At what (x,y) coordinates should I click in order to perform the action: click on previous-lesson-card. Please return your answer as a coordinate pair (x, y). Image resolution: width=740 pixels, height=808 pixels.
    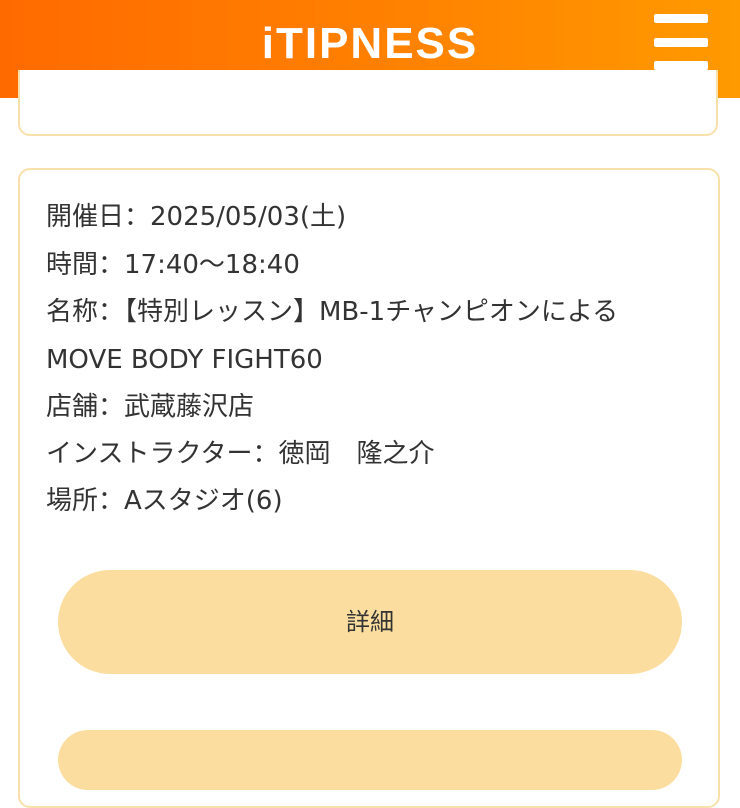
    Looking at the image, I should click on (368, 103).